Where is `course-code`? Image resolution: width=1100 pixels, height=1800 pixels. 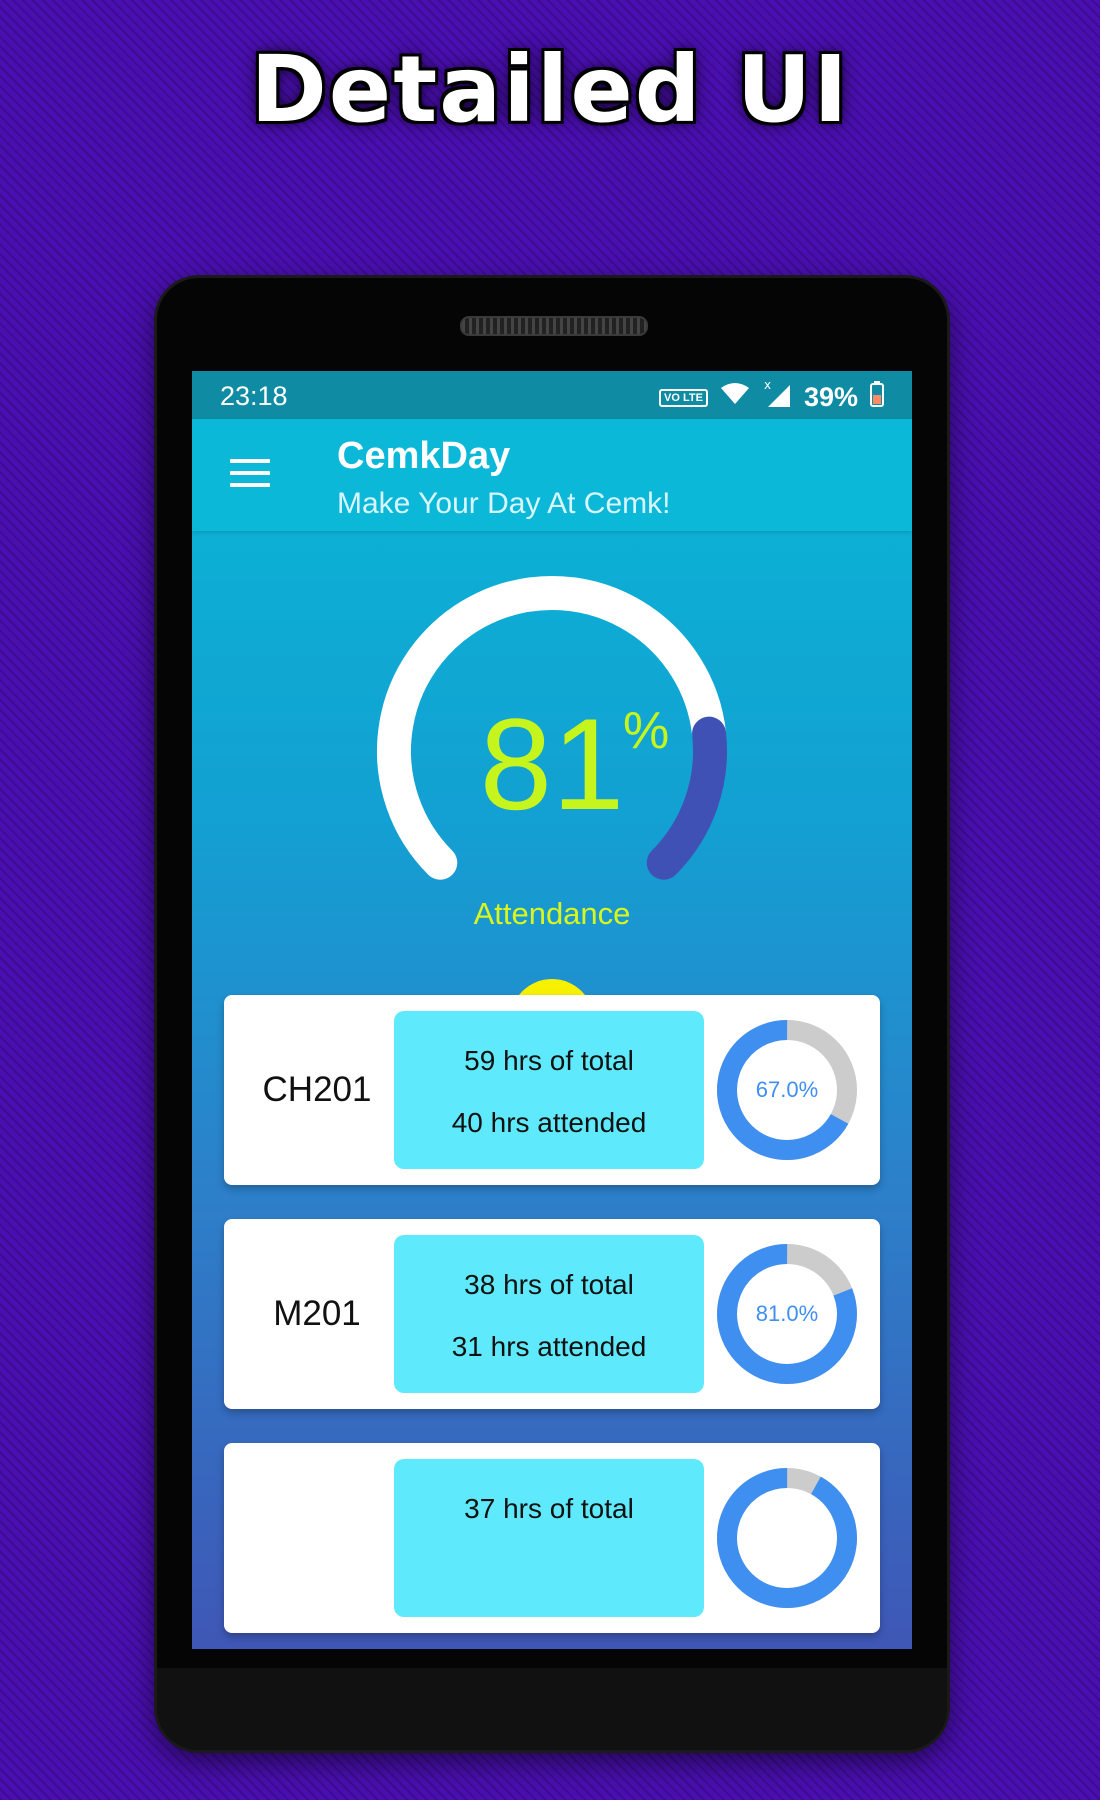
course-code is located at coordinates (317, 1538).